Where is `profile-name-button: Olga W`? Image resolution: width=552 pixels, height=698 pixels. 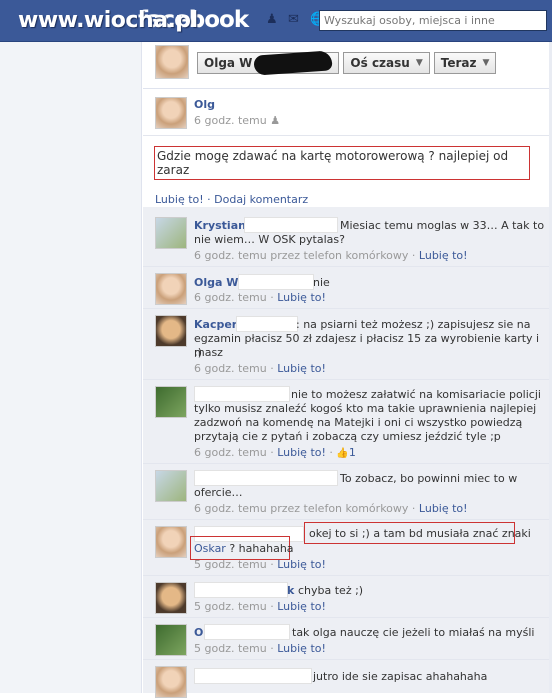
profile-name-button: Olga W is located at coordinates (268, 63).